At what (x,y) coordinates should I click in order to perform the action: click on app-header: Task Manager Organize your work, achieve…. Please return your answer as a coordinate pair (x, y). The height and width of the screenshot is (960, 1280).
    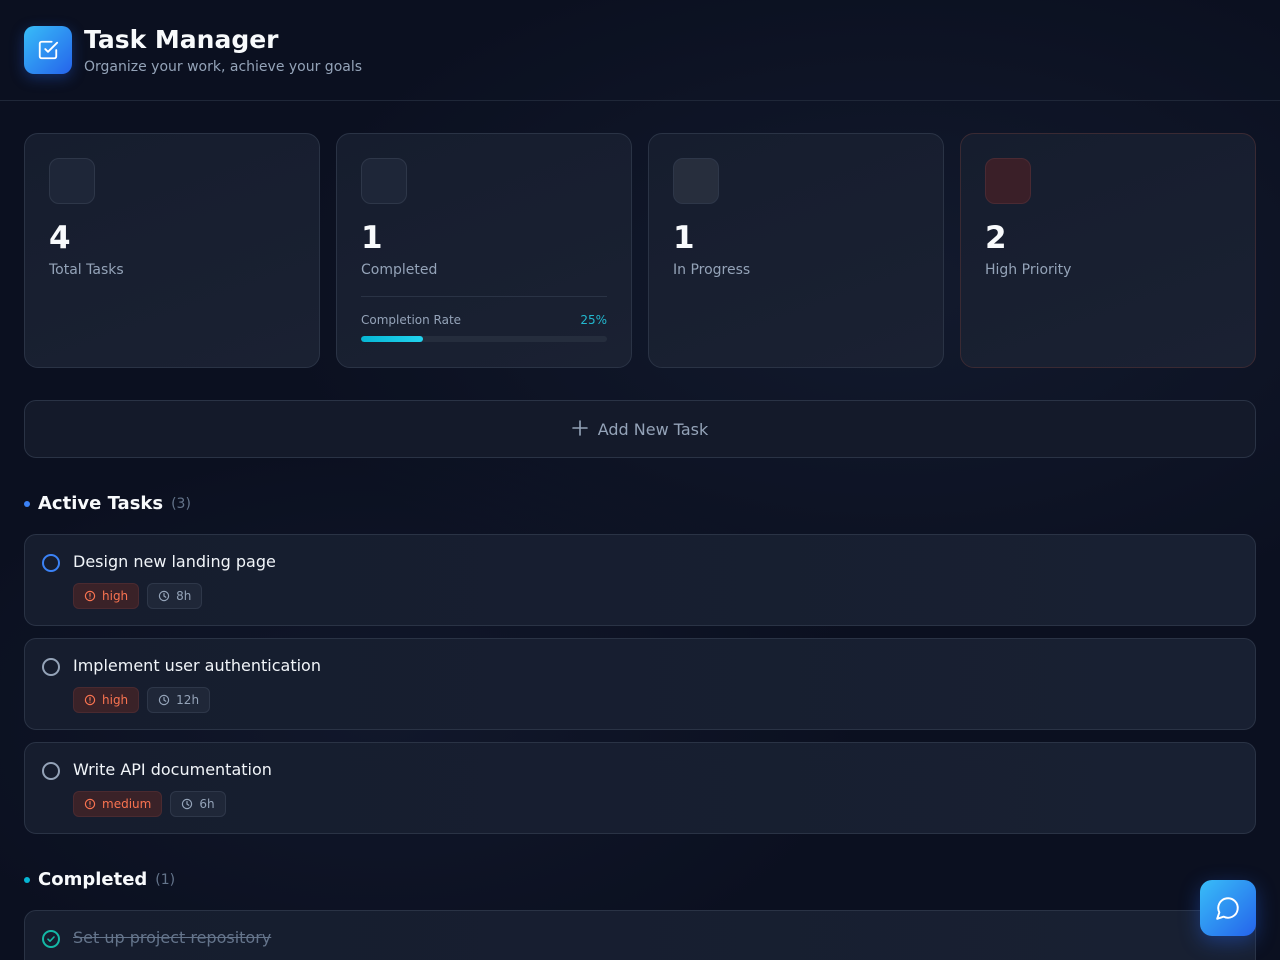
    Looking at the image, I should click on (640, 50).